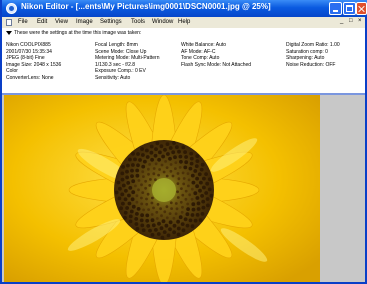 Image resolution: width=367 pixels, height=284 pixels. Describe the element at coordinates (84, 22) in the screenshot. I see `menu-image: Image` at that location.